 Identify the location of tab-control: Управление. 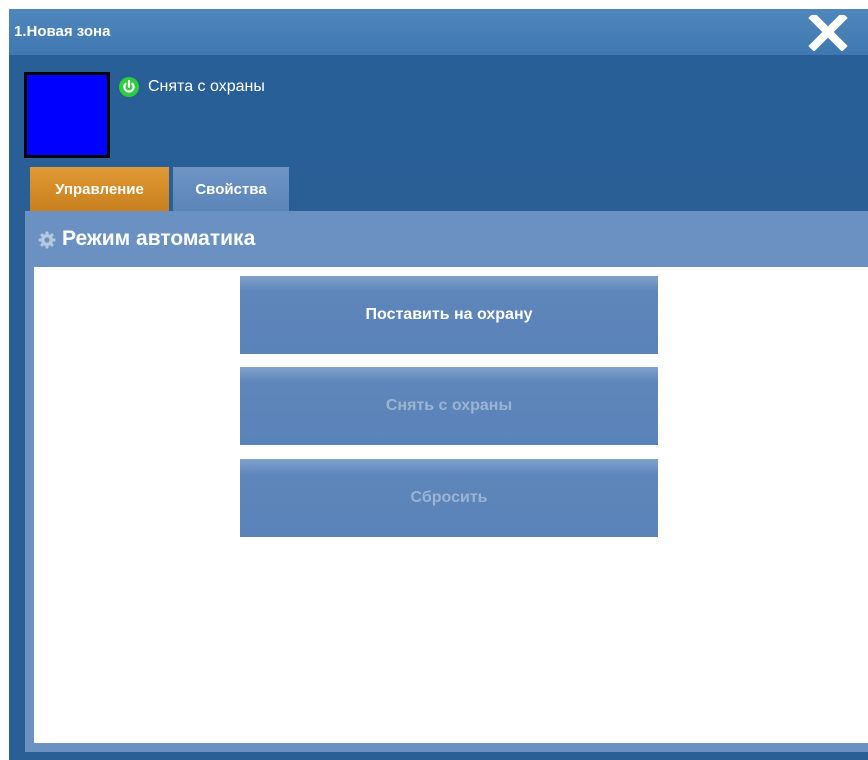
(99, 189).